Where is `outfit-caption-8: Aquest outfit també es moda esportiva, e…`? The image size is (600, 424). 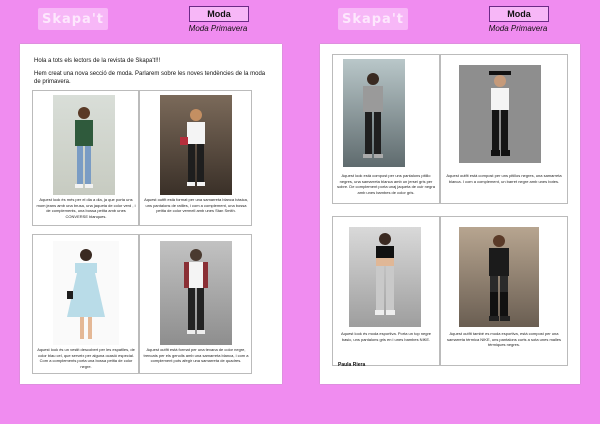 outfit-caption-8: Aquest outfit també es moda esportiva, e… is located at coordinates (504, 339).